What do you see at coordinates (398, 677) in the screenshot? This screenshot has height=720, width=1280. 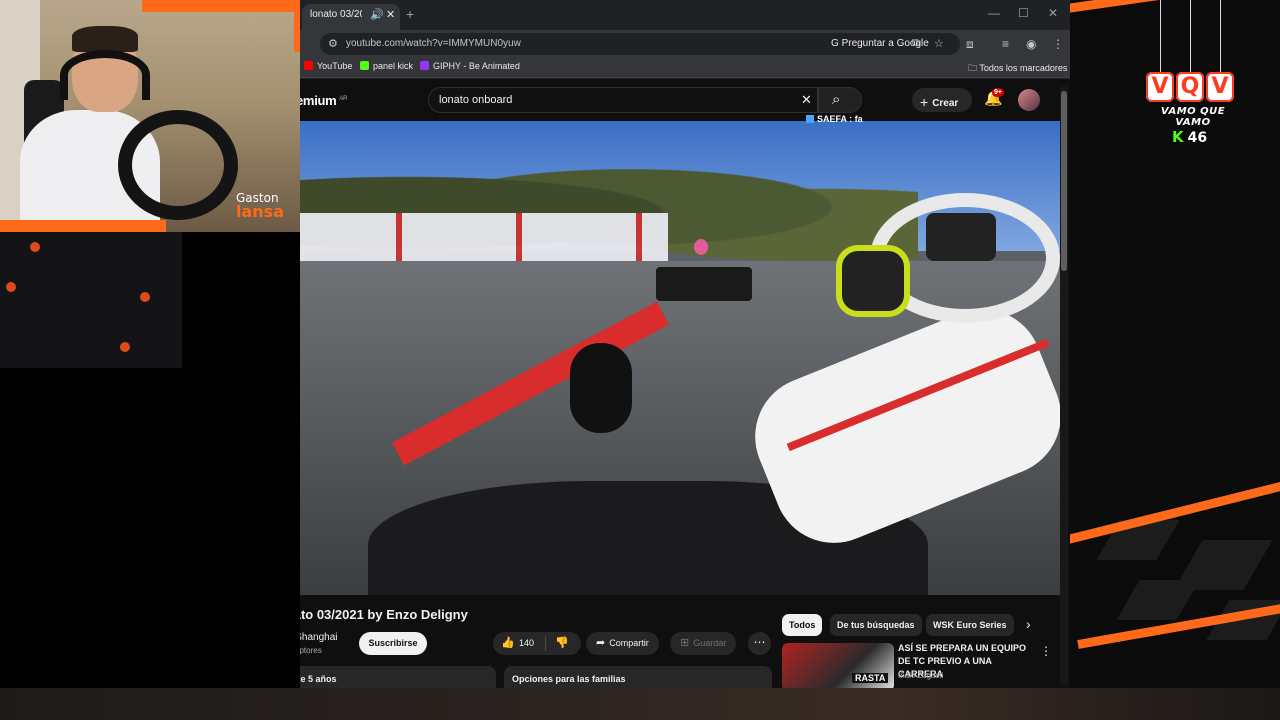 I see `description-box: 13 k vistas hace 5 años` at bounding box center [398, 677].